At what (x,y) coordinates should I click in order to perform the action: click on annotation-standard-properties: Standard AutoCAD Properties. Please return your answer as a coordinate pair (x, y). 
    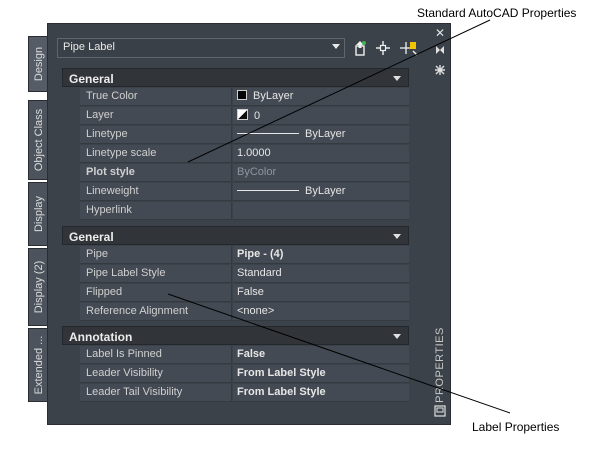
    Looking at the image, I should click on (497, 13).